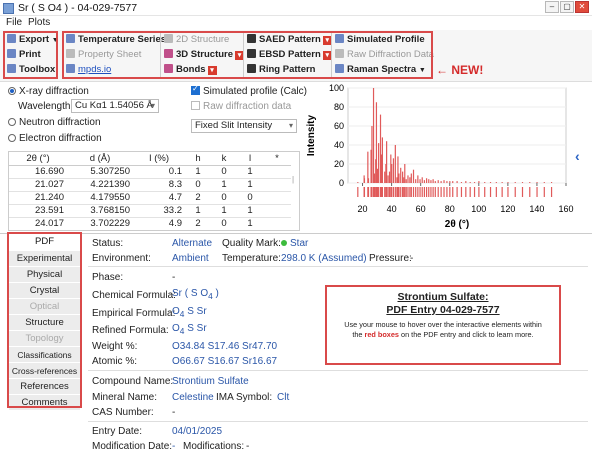 The image size is (592, 464). Describe the element at coordinates (567, 7) in the screenshot. I see `maximize-button: ▢` at that location.